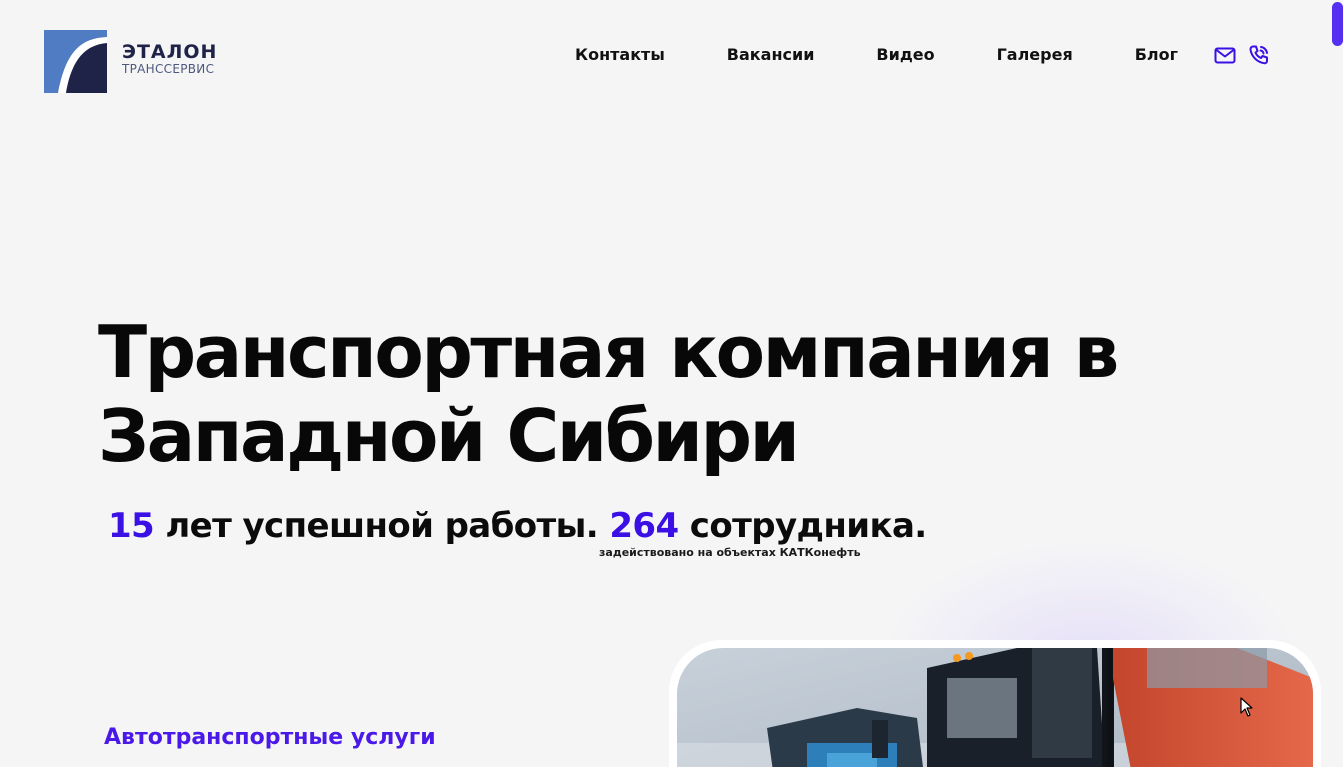 Image resolution: width=1343 pixels, height=767 pixels. I want to click on employees-value: 264, so click(644, 526).